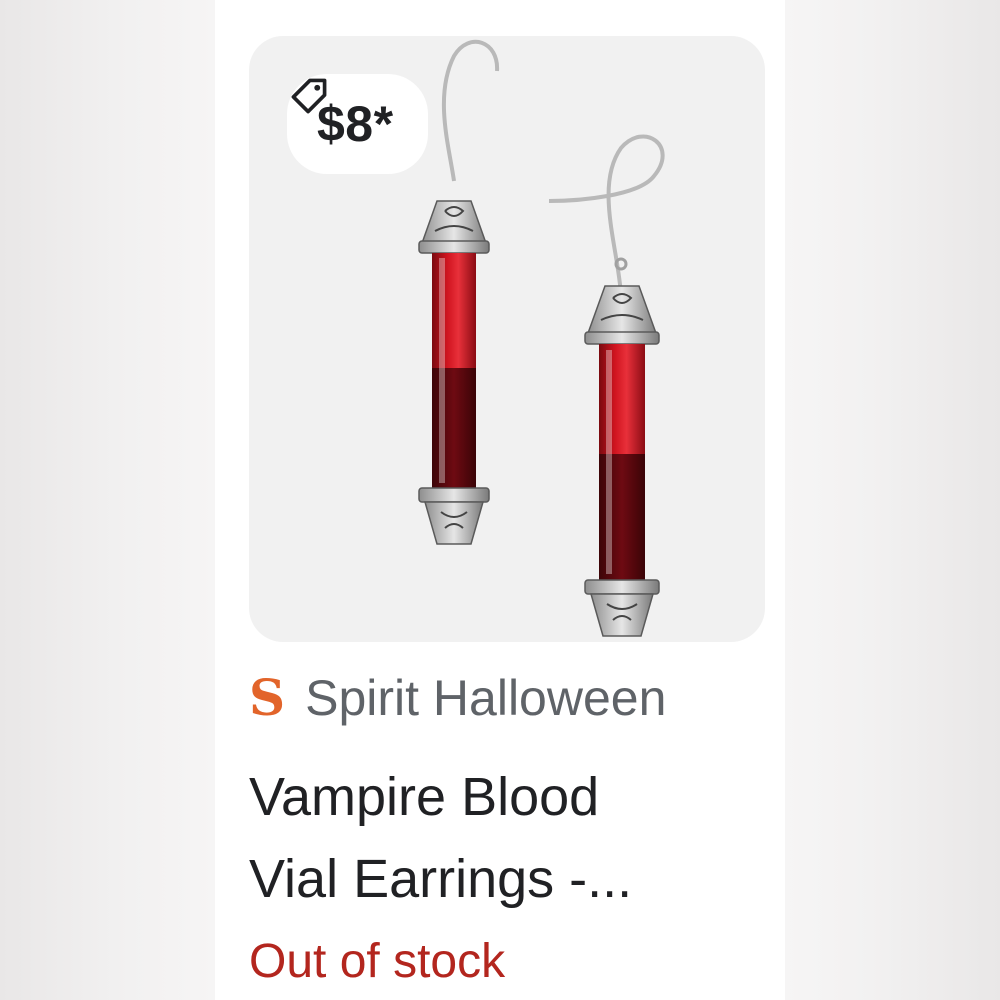  I want to click on merchant-row: S Spirit Halloween, so click(457, 698).